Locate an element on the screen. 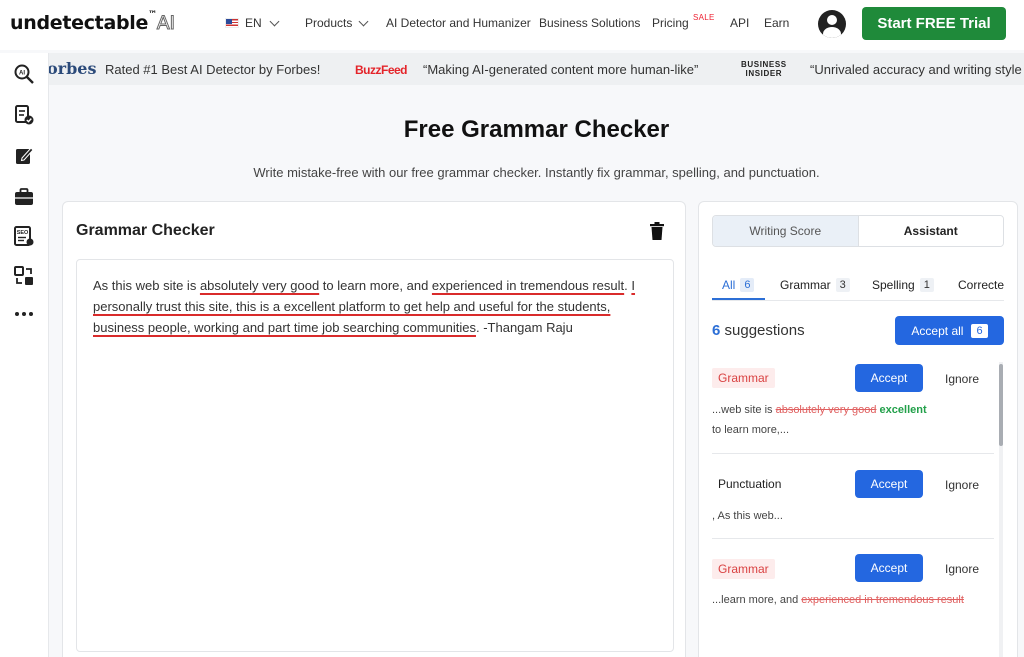  language-selector: EN is located at coordinates (252, 23).